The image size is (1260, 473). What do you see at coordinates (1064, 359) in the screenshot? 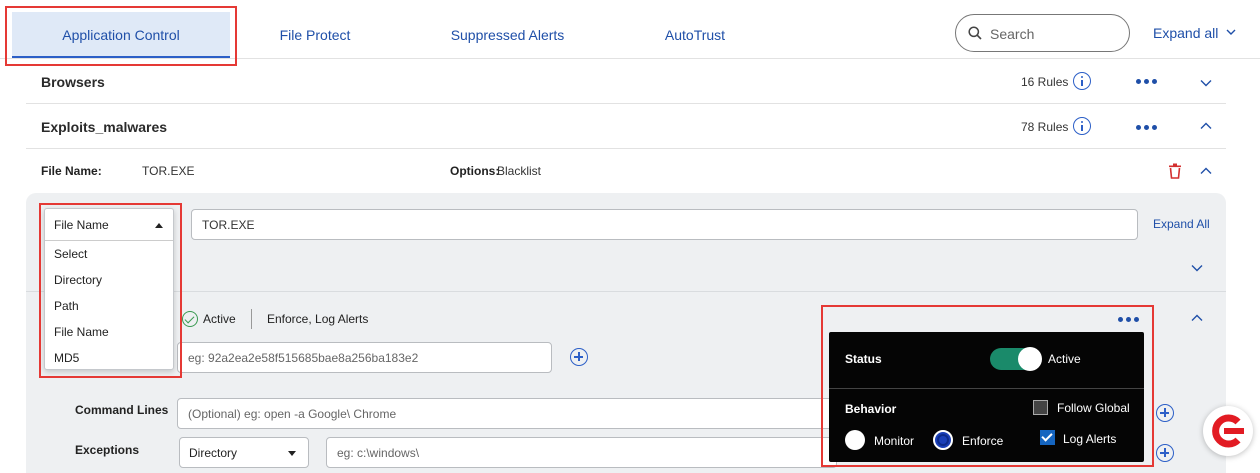
I see `status-value: Active` at bounding box center [1064, 359].